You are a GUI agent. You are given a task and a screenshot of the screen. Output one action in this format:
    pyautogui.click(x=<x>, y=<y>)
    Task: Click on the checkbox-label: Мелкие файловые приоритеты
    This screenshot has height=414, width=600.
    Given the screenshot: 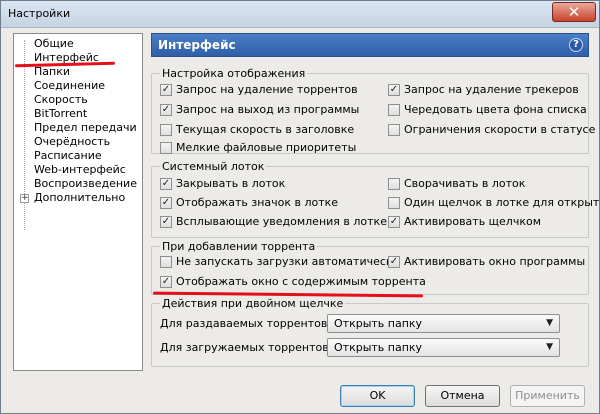 What is the action you would take?
    pyautogui.click(x=266, y=147)
    